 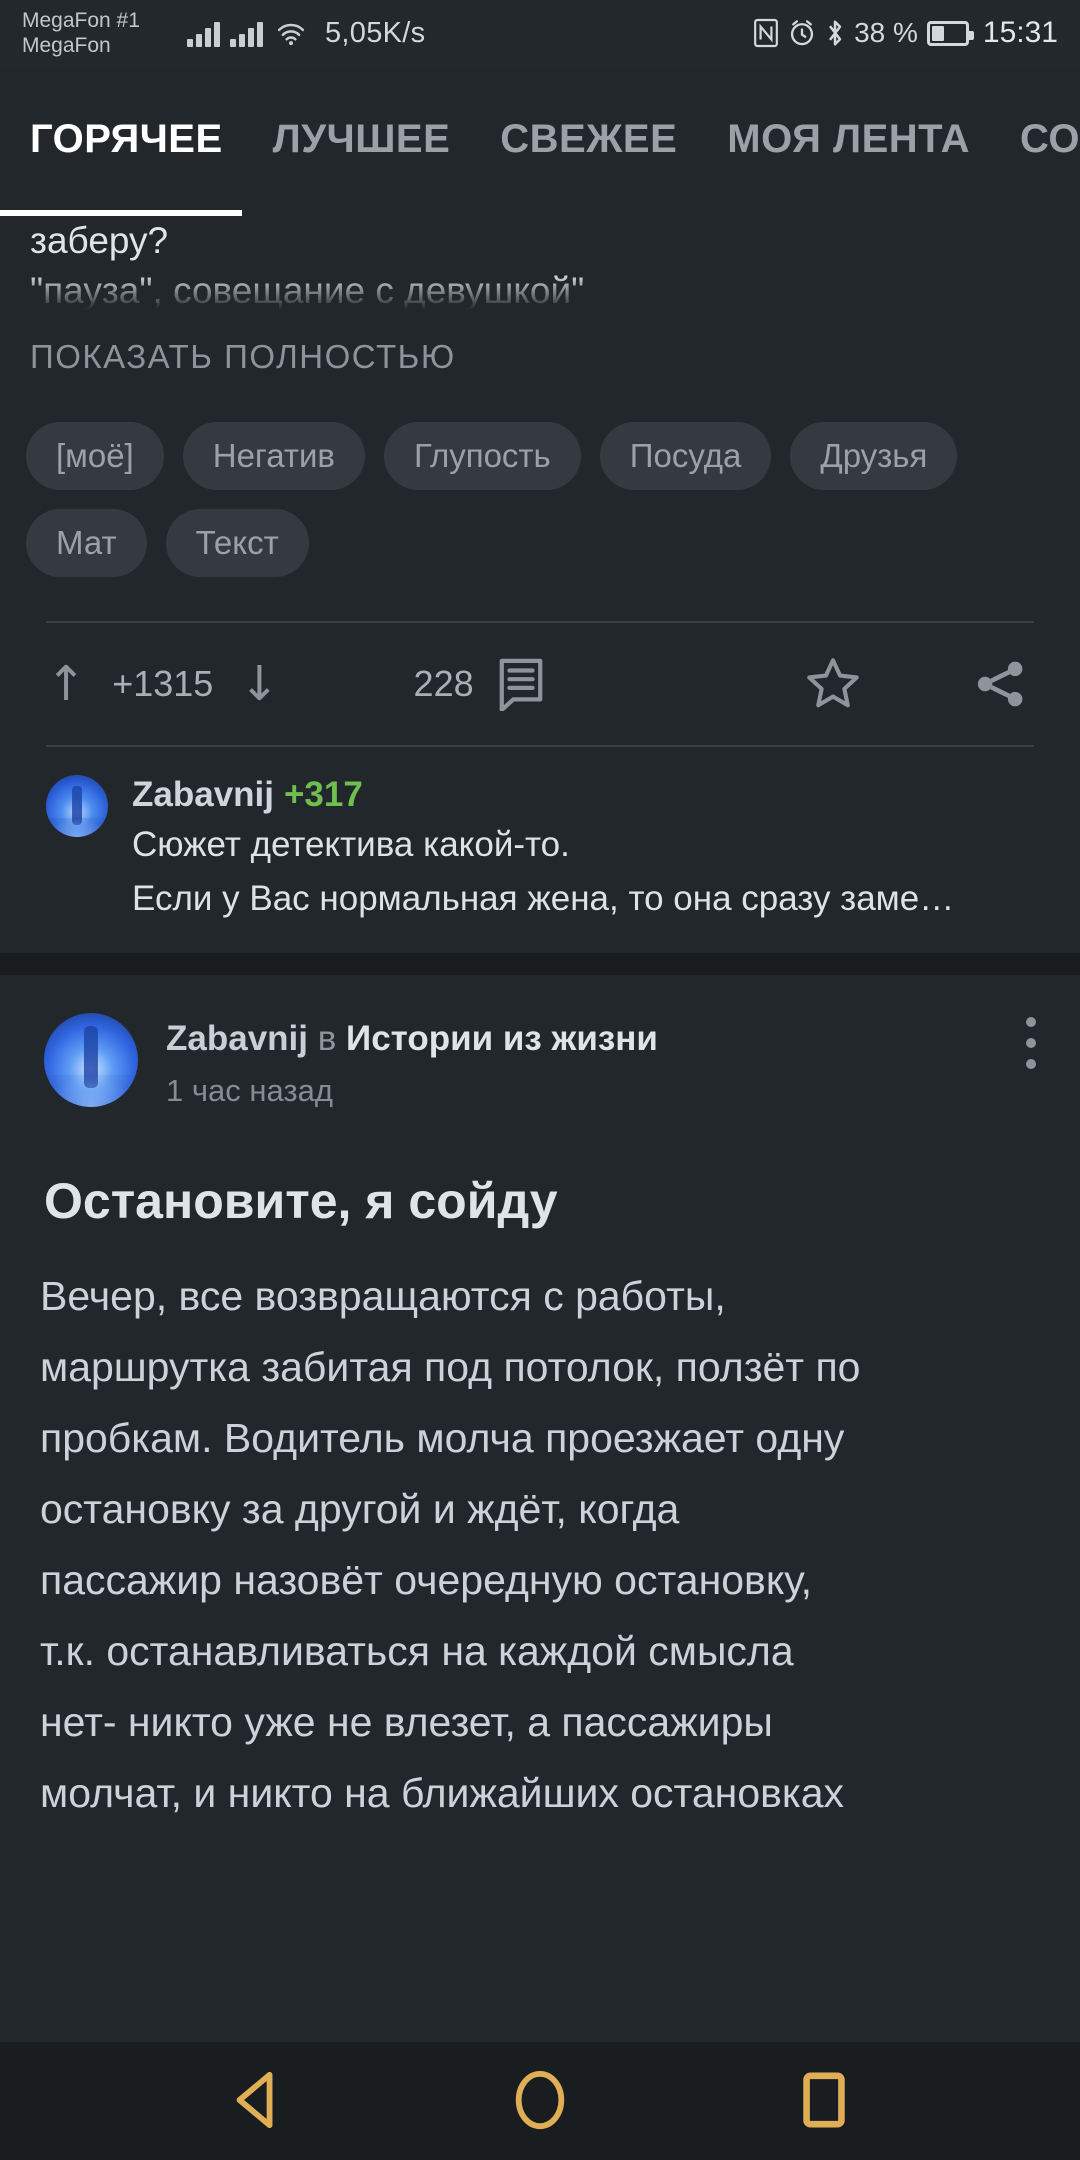 What do you see at coordinates (383, 1296) in the screenshot?
I see `post-body-line: Вечер, все возвращаются с работы,` at bounding box center [383, 1296].